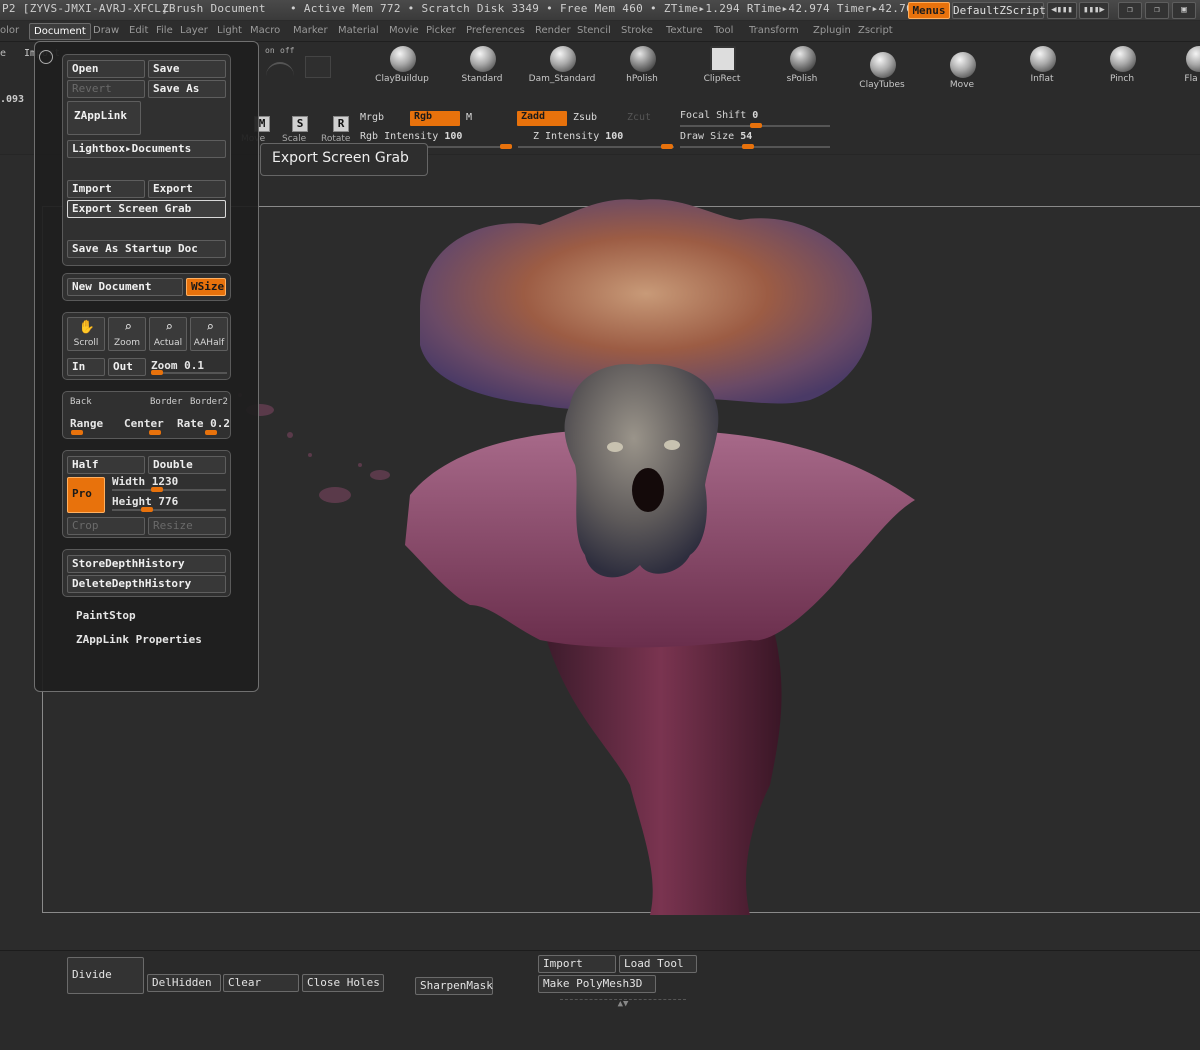  Describe the element at coordinates (310, 30) in the screenshot. I see `menu-marker: Marker` at that location.